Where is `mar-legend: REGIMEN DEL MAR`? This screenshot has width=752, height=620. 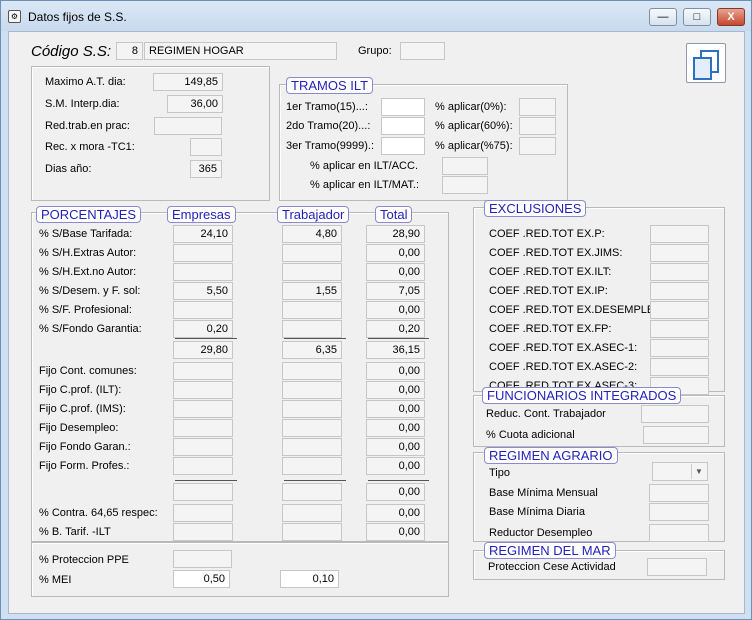
mar-legend: REGIMEN DEL MAR is located at coordinates (550, 550).